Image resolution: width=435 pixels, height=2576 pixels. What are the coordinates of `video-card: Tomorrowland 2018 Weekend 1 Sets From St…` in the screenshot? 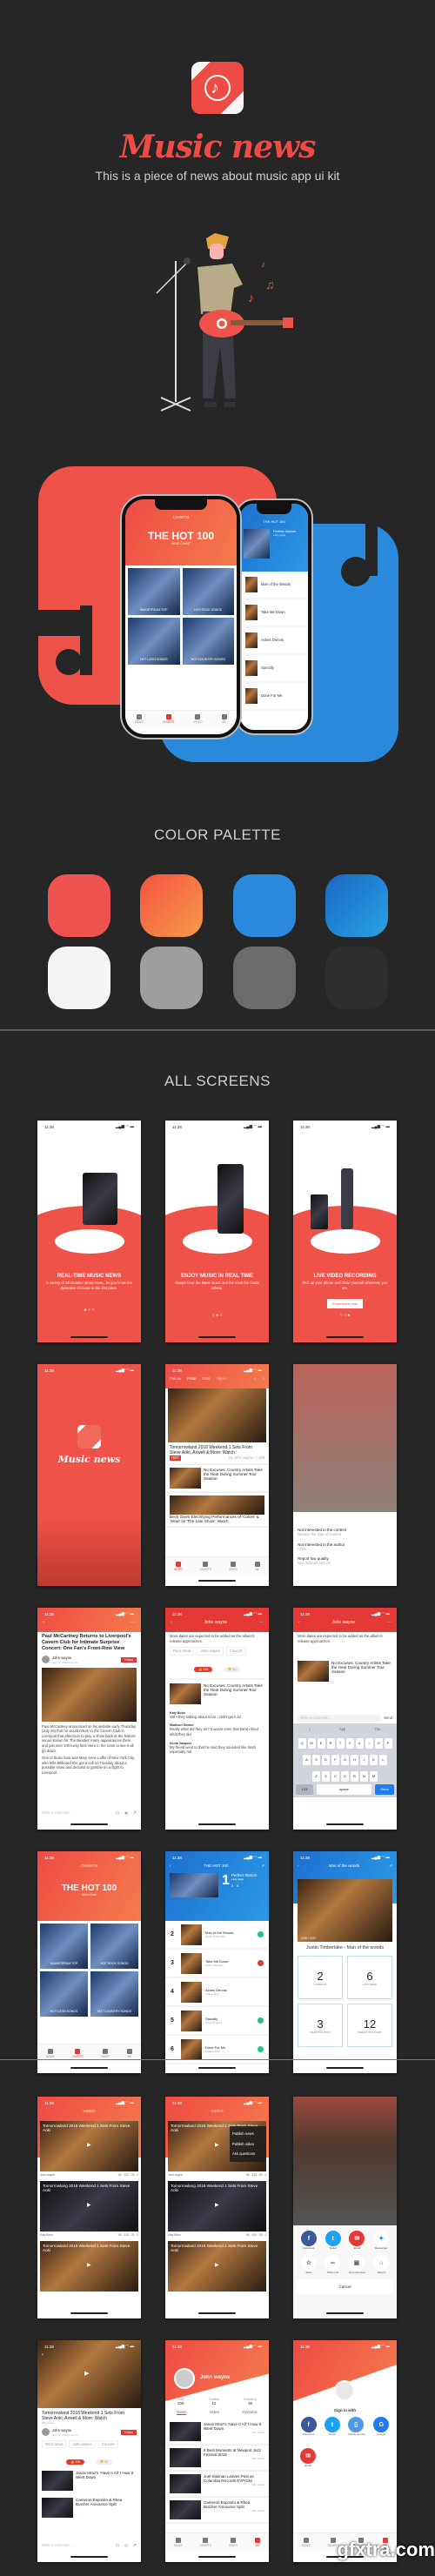 It's located at (217, 2269).